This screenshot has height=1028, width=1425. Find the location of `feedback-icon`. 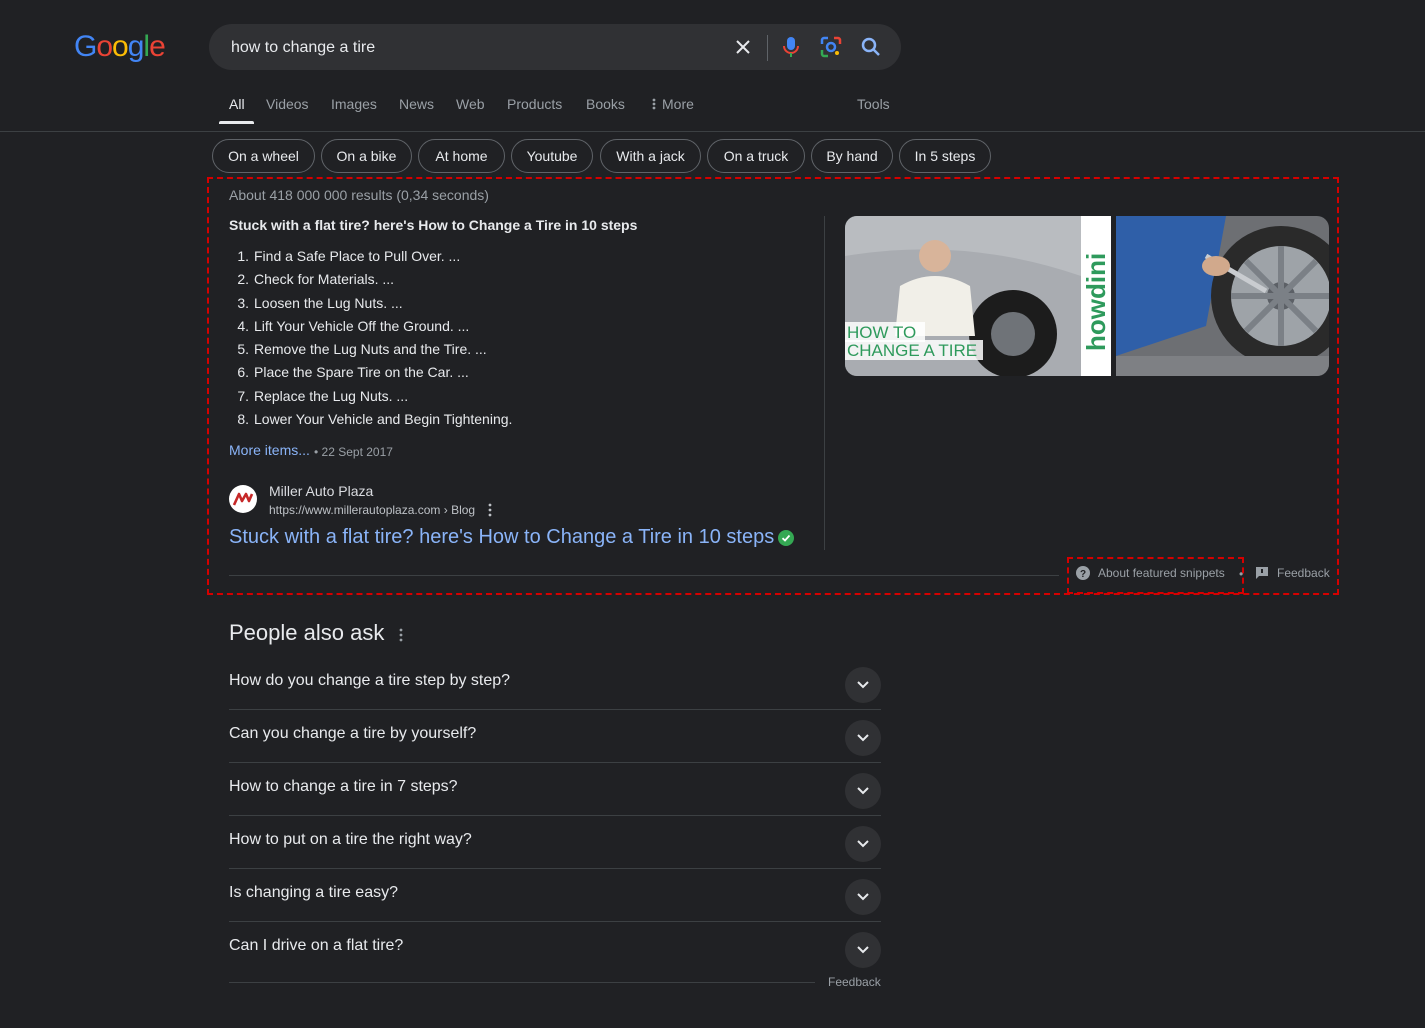

feedback-icon is located at coordinates (1262, 573).